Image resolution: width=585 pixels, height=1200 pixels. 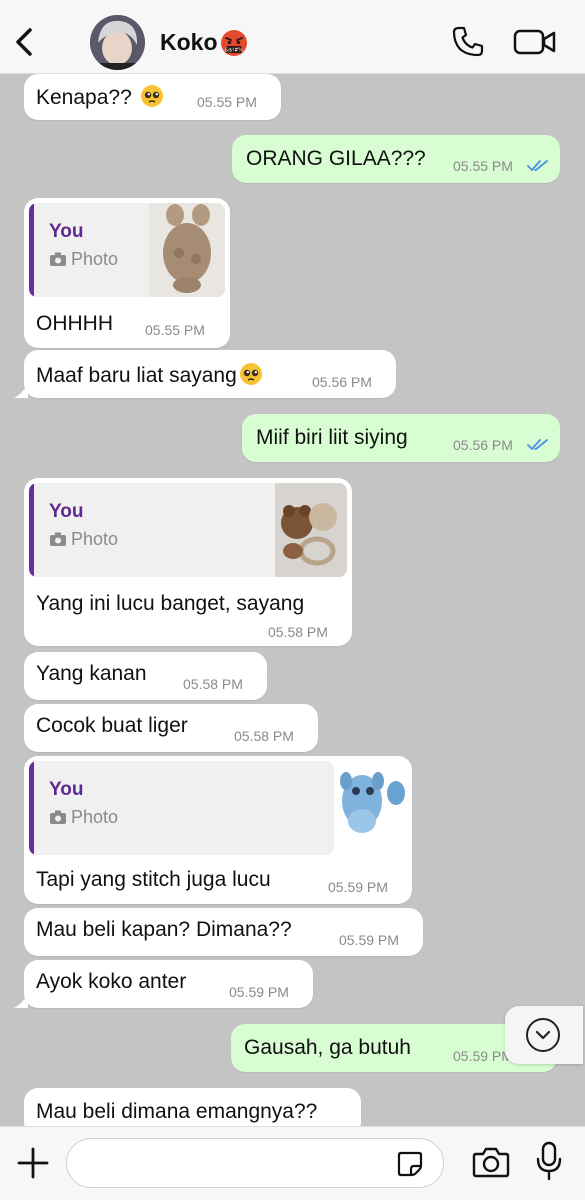 I want to click on message-incoming: Yang kanan 05.58 PM, so click(x=145, y=676).